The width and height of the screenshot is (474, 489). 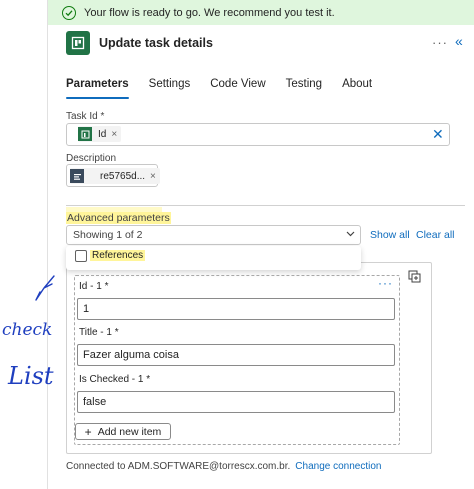 I want to click on collapse-panel-icon: «, so click(x=459, y=41).